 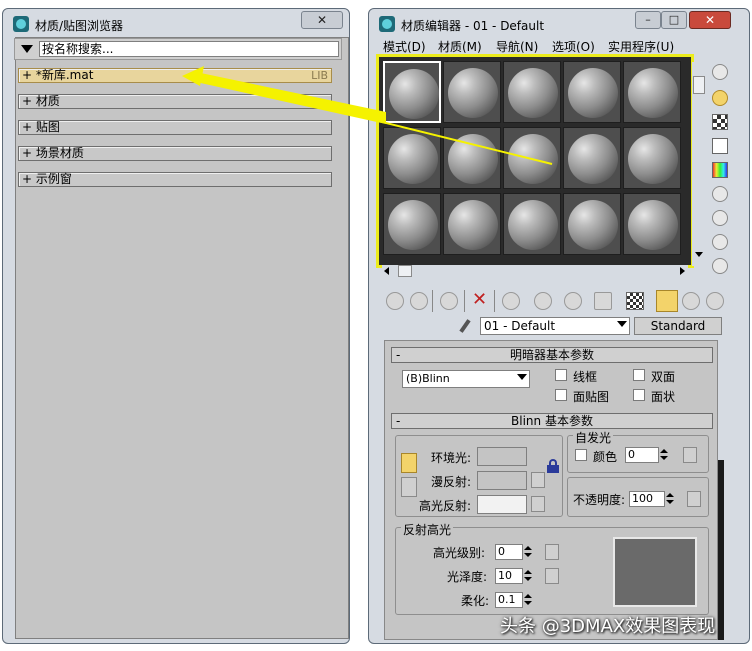 I want to click on sample-options-icon, so click(x=720, y=218).